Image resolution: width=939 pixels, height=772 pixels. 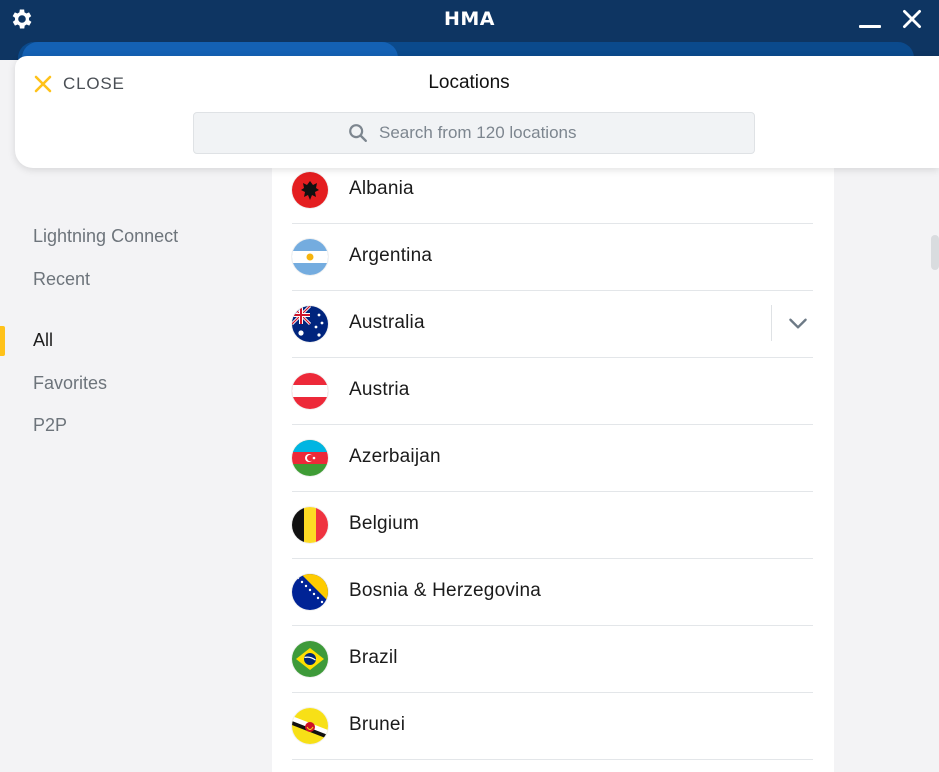 What do you see at coordinates (61, 279) in the screenshot?
I see `sidebar-item-recent: Recent` at bounding box center [61, 279].